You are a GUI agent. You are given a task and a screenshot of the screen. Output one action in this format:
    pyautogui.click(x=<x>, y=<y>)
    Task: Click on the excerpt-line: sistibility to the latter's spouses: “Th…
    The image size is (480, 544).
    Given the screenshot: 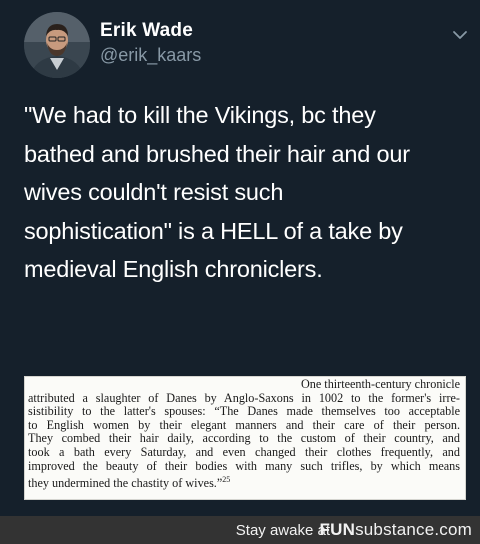 What is the action you would take?
    pyautogui.click(x=244, y=412)
    